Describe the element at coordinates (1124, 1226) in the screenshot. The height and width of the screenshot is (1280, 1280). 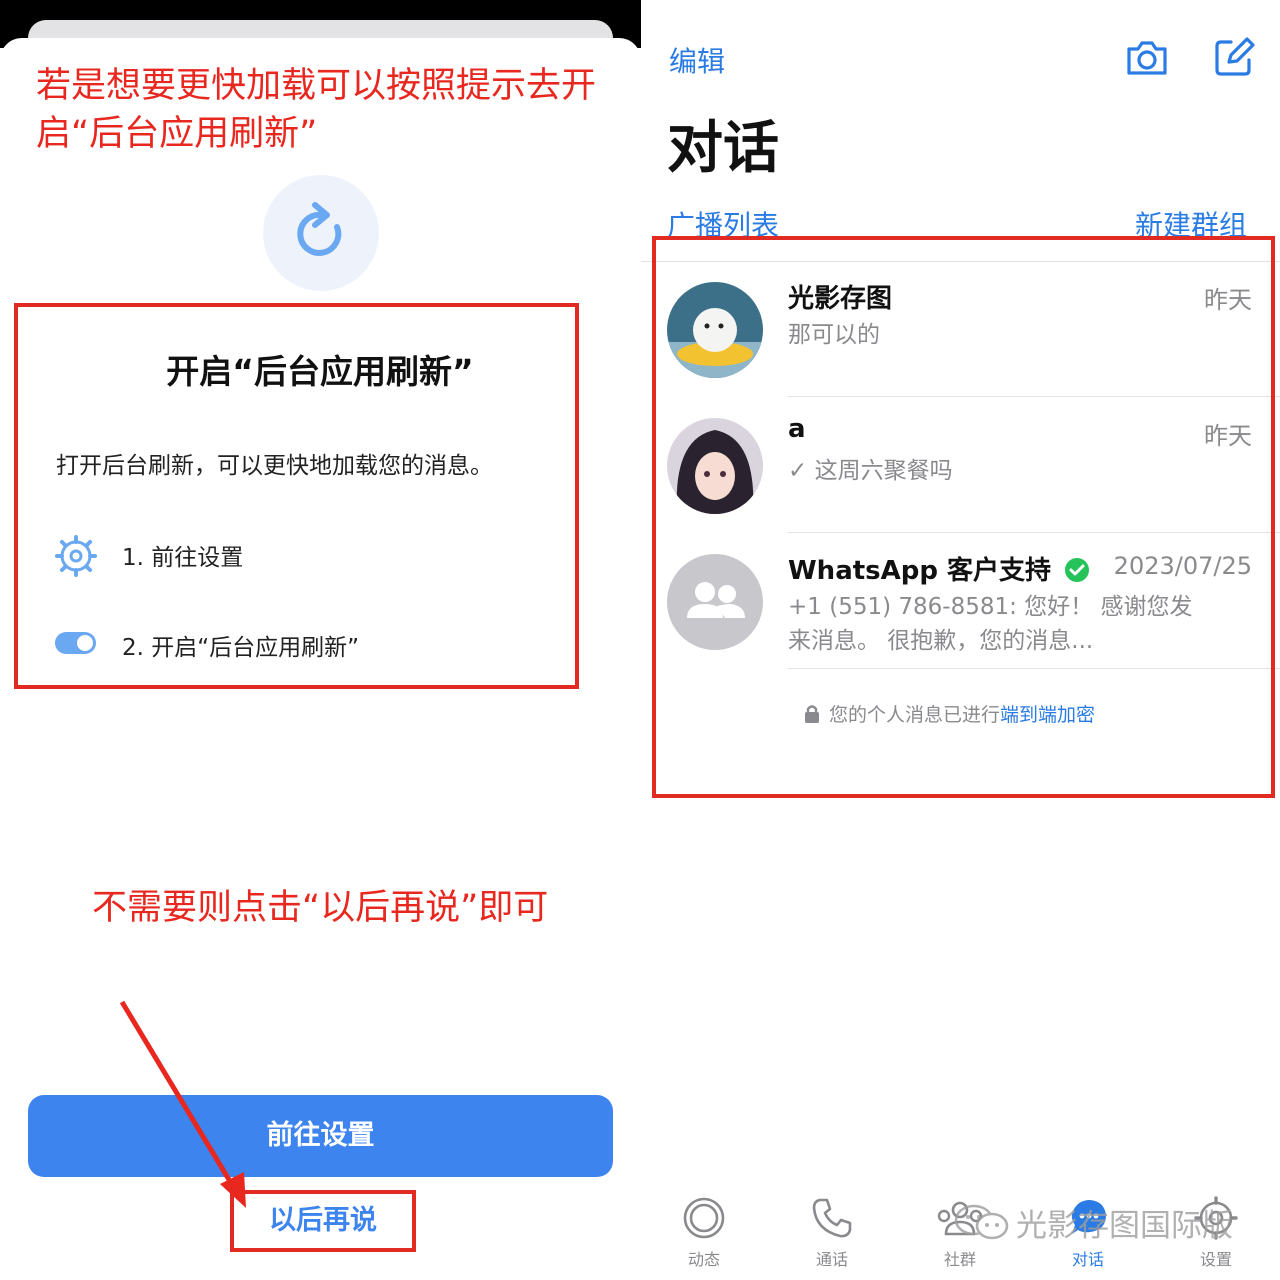
I see `watermark-text: 光影存图国际版` at that location.